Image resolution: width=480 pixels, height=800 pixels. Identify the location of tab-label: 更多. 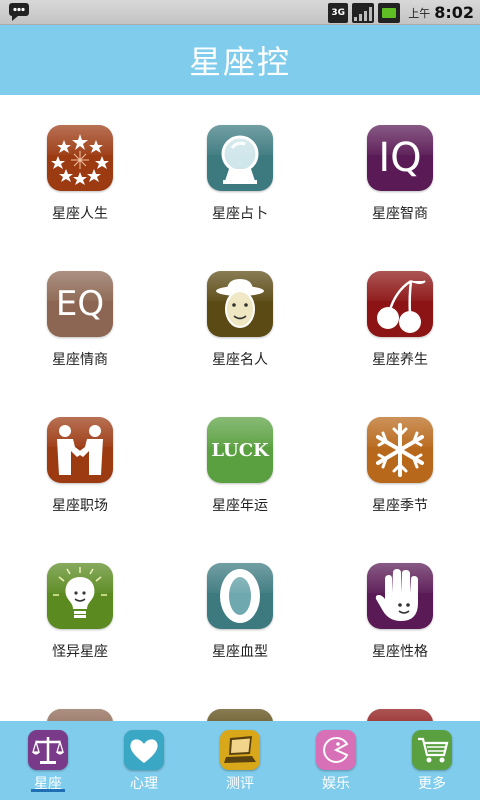
(432, 784).